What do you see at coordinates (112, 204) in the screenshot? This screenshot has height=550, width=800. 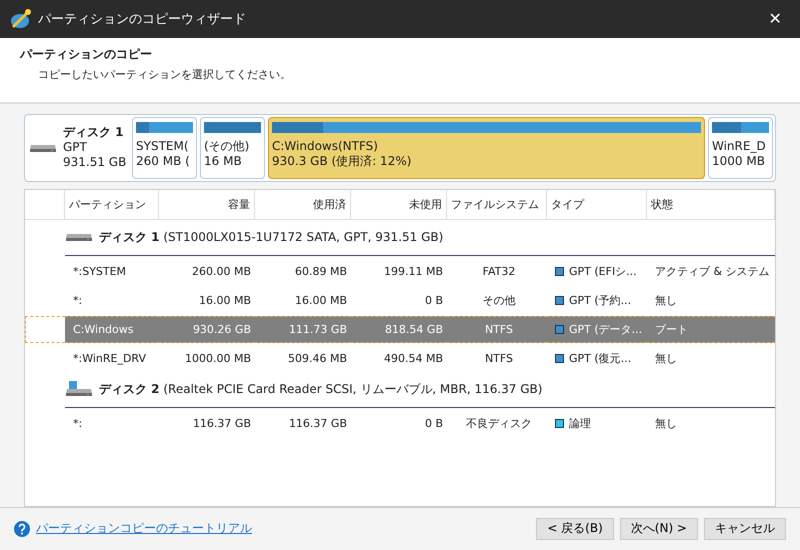 I see `column-header: パーティション` at bounding box center [112, 204].